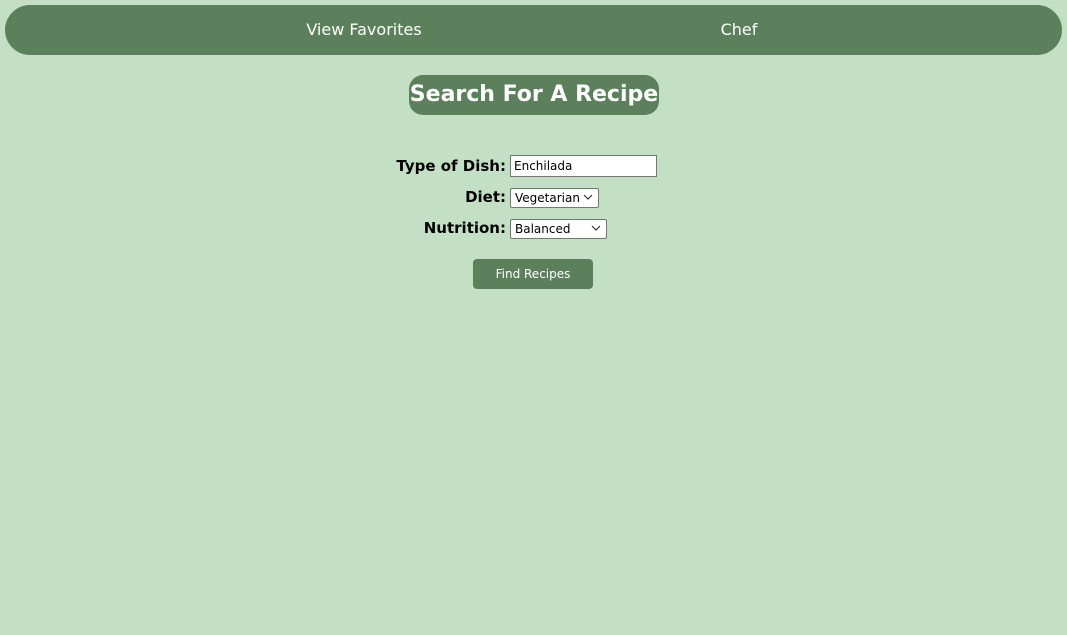  I want to click on dish-type-label: Type of Dish:, so click(451, 166).